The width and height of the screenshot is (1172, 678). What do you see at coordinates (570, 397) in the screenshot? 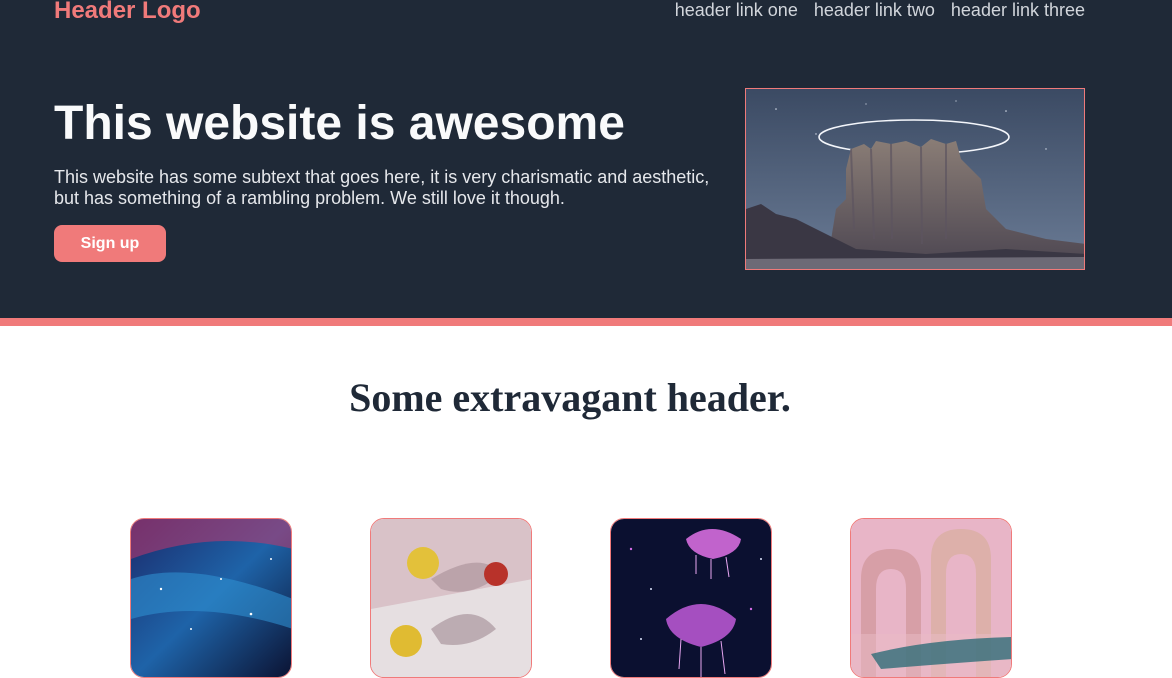
I see `section-heading: Some extravagant header.` at bounding box center [570, 397].